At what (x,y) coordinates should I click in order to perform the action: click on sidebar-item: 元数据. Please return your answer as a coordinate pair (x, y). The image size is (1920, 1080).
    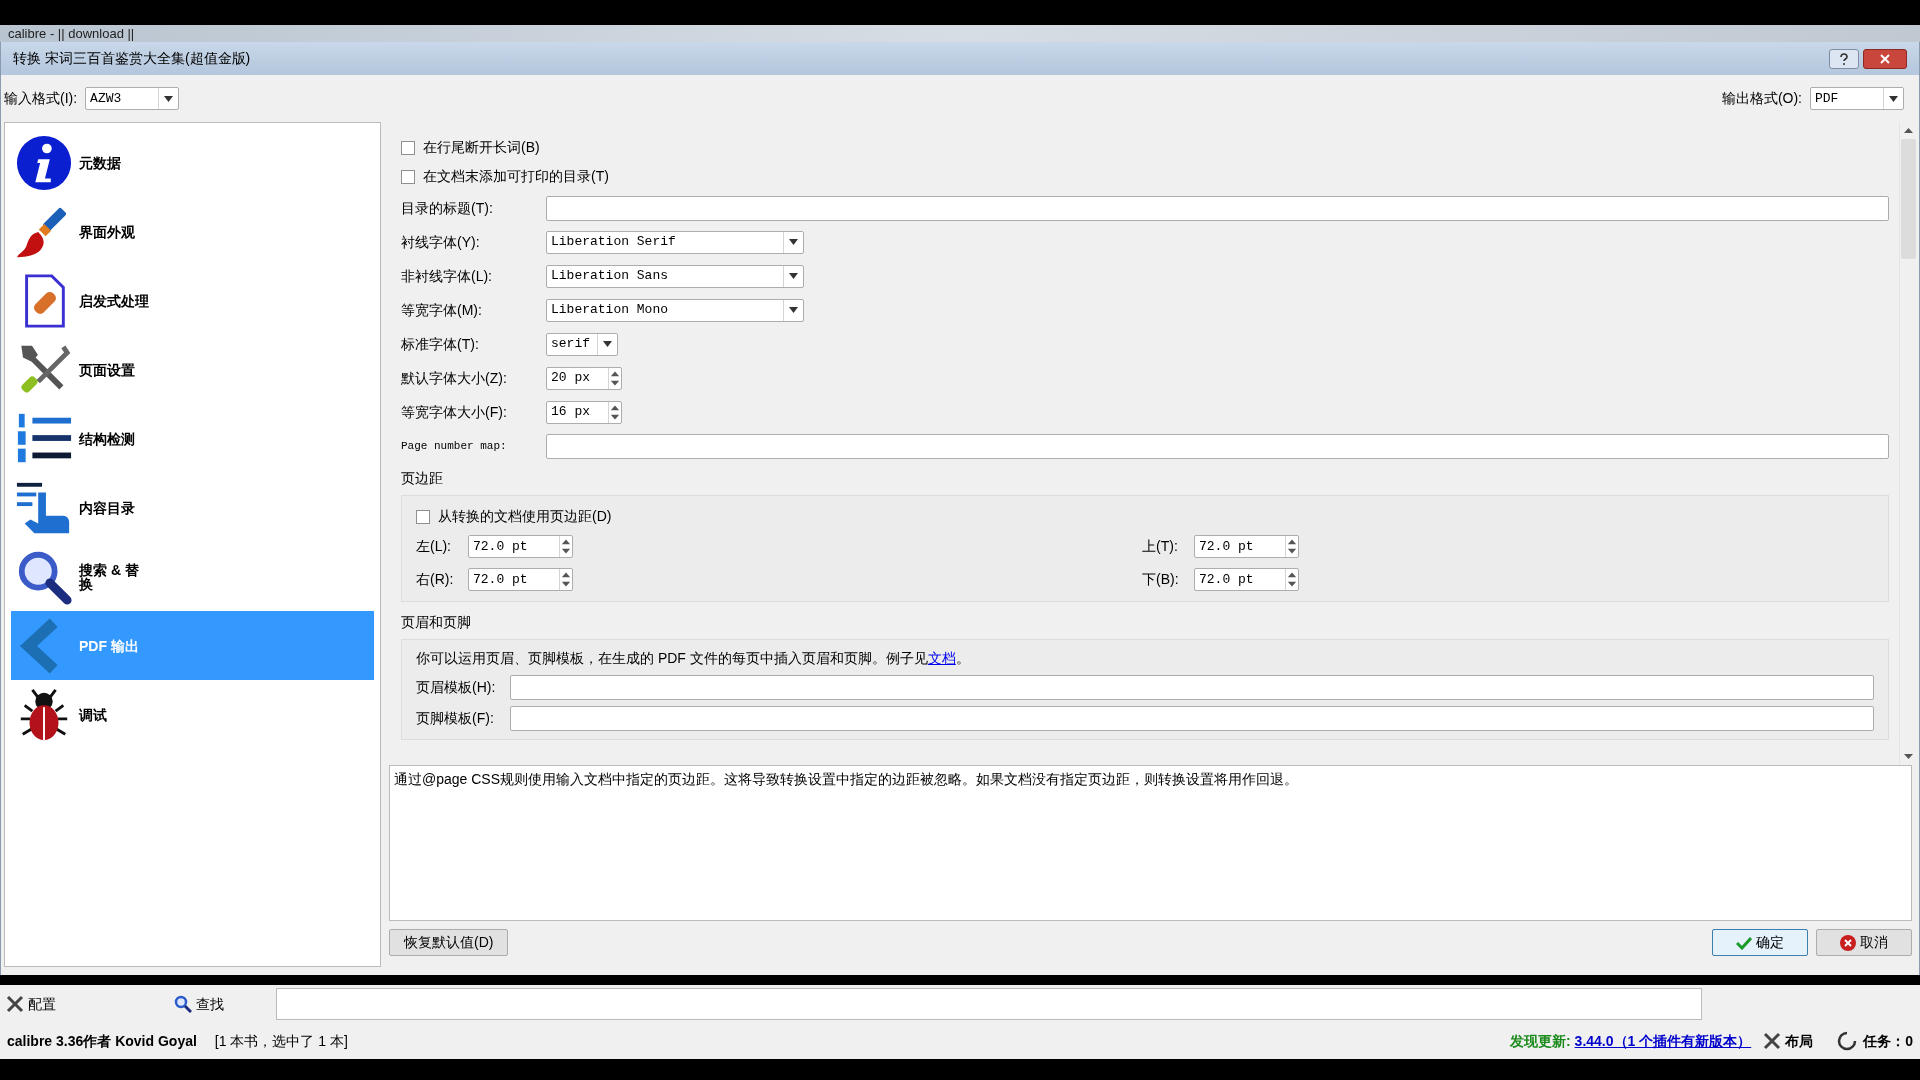
    Looking at the image, I should click on (192, 162).